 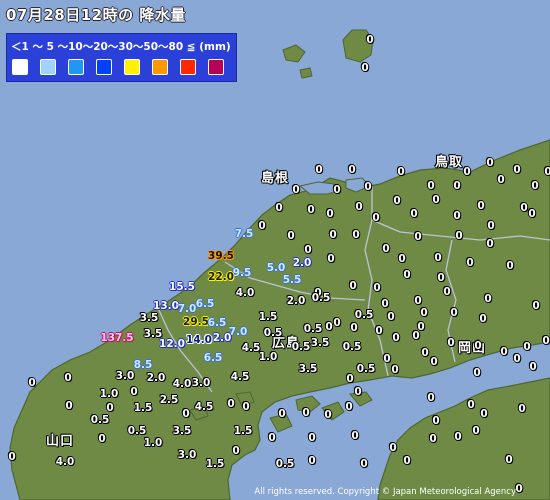 What do you see at coordinates (182, 286) in the screenshot?
I see `rainfall-value: 15.5` at bounding box center [182, 286].